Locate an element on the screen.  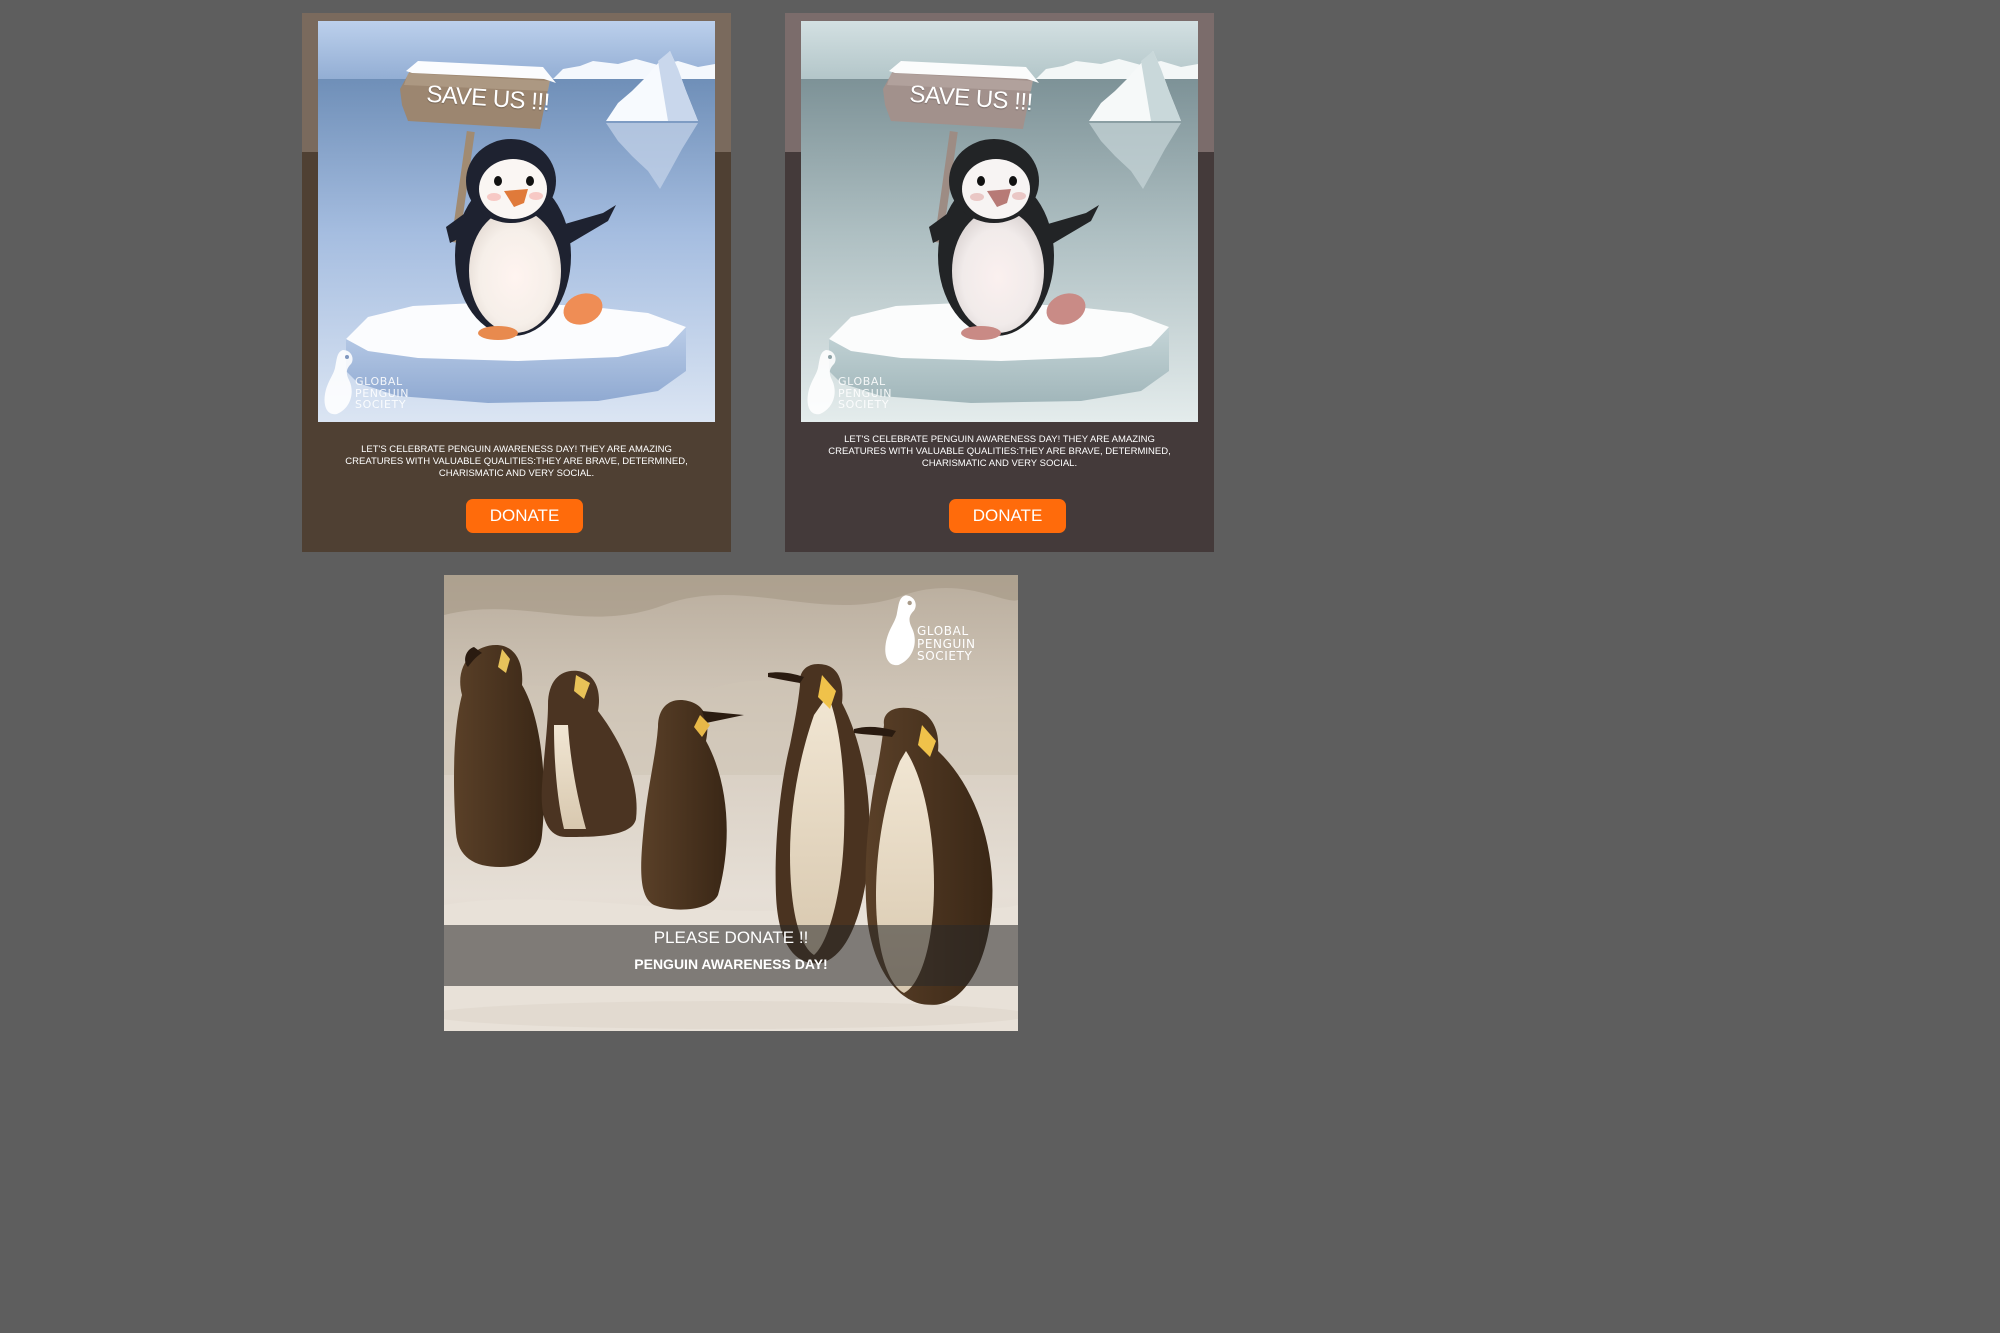
banner-headline: PLEASE DONATE !! is located at coordinates (731, 937).